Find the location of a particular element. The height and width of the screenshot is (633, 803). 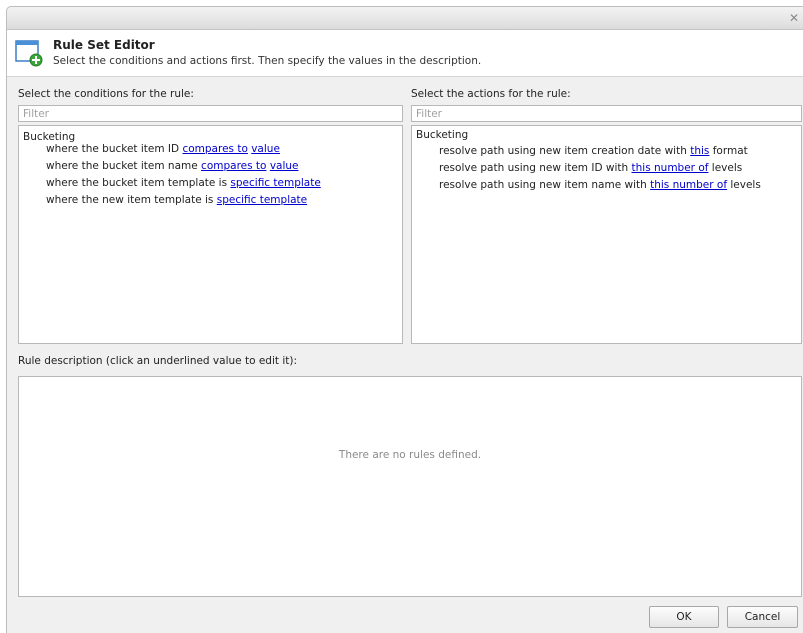

dialog-title: Rule Set Editor is located at coordinates (104, 45).